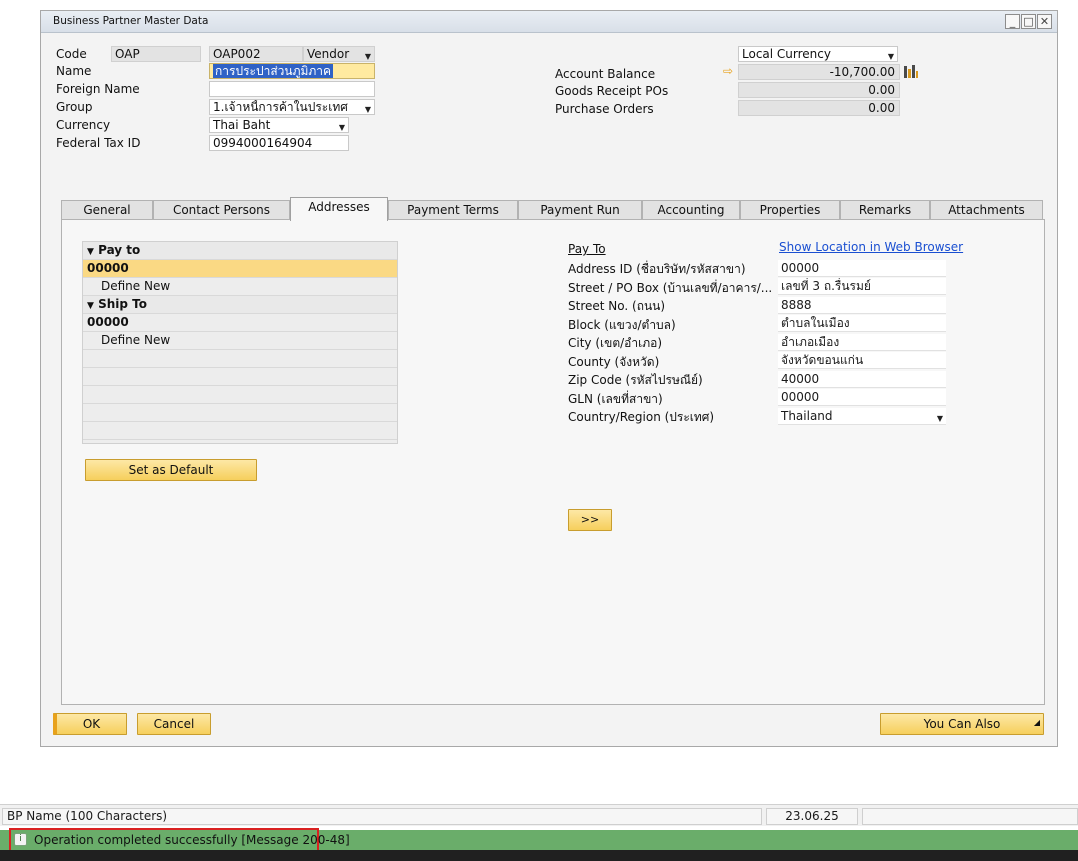 The image size is (1078, 861). I want to click on cancel-button: Cancel, so click(174, 724).